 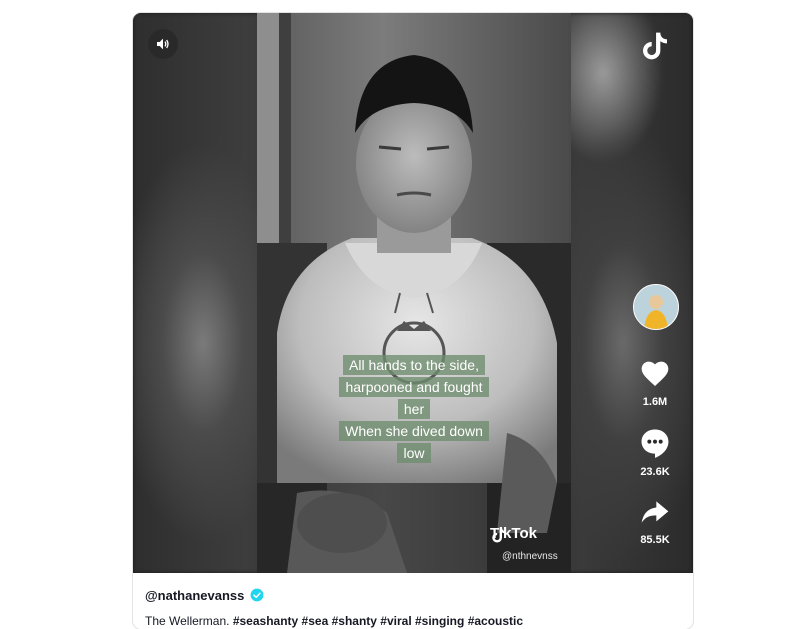 I want to click on caption-line: When she dived down, so click(x=414, y=431).